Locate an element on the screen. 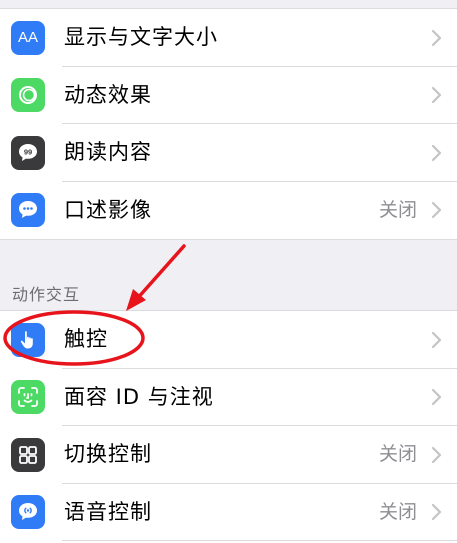  row-audio-description: 口述影像 关闭 is located at coordinates (228, 211).